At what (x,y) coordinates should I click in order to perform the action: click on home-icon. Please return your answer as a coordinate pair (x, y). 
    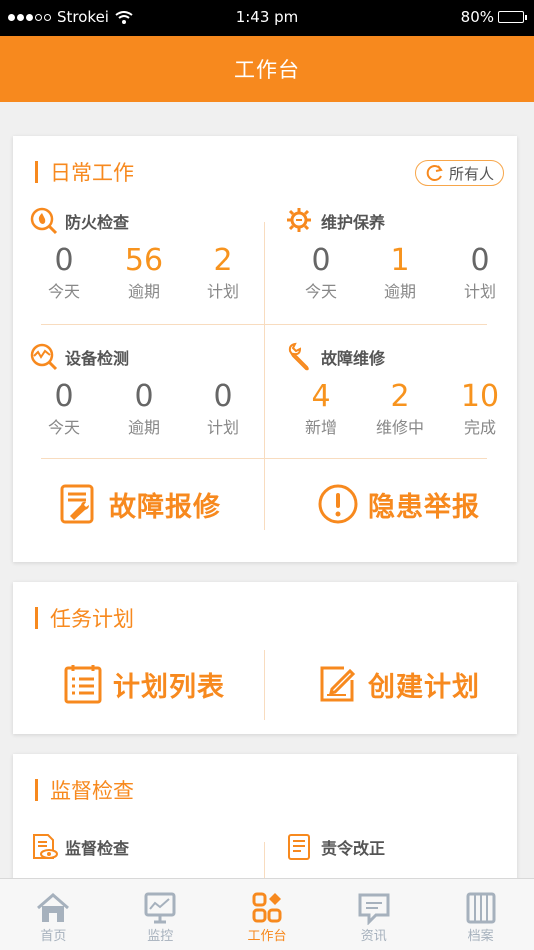
    Looking at the image, I should click on (53, 907).